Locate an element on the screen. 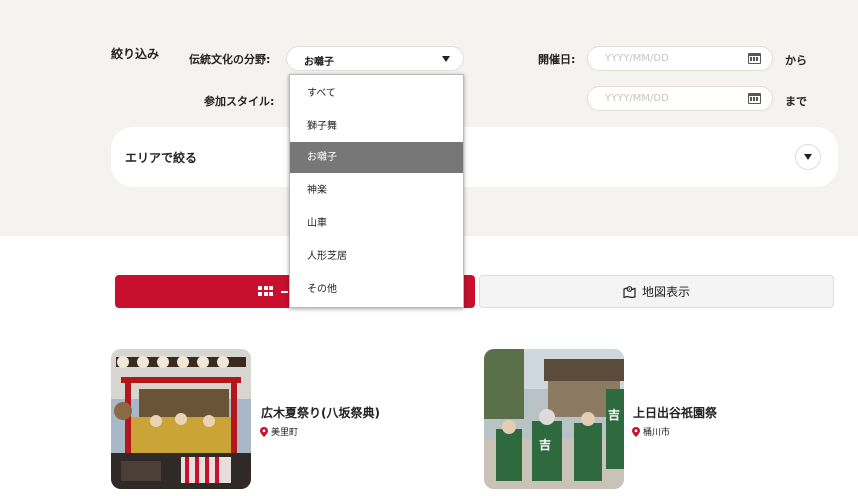 The width and height of the screenshot is (858, 496). map-icon is located at coordinates (629, 292).